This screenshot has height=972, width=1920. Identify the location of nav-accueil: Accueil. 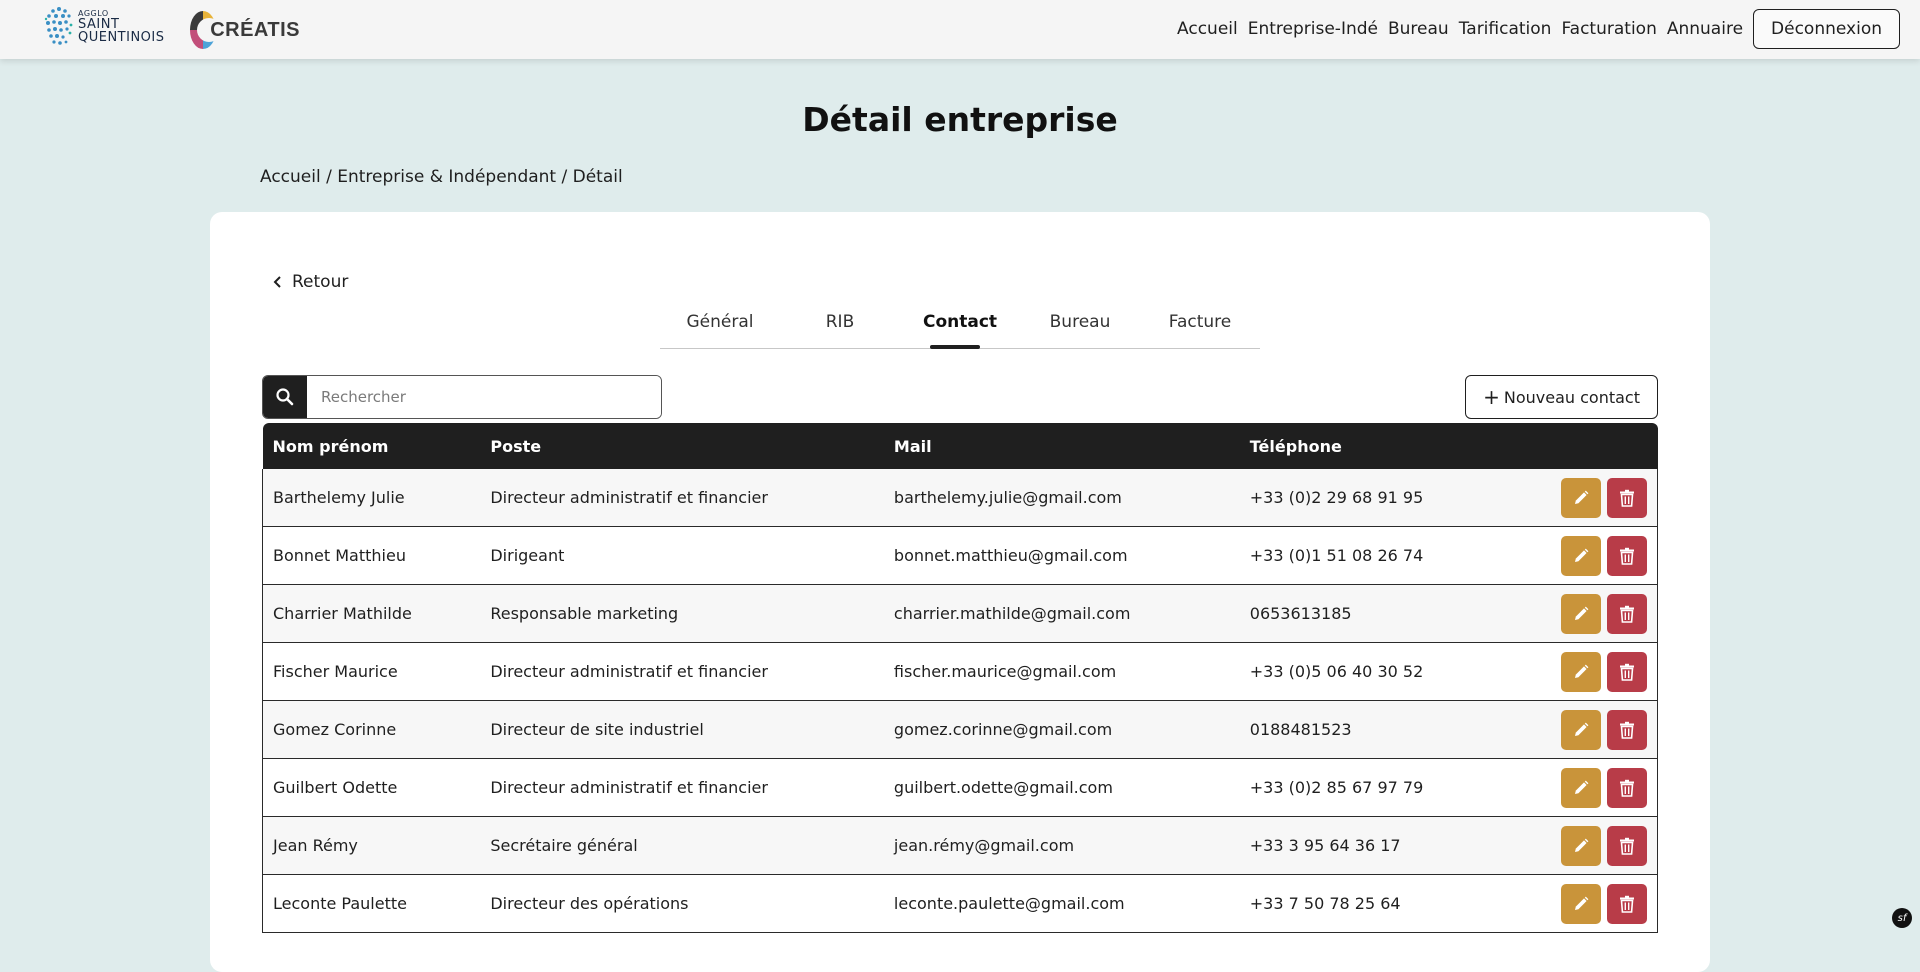
(1207, 29).